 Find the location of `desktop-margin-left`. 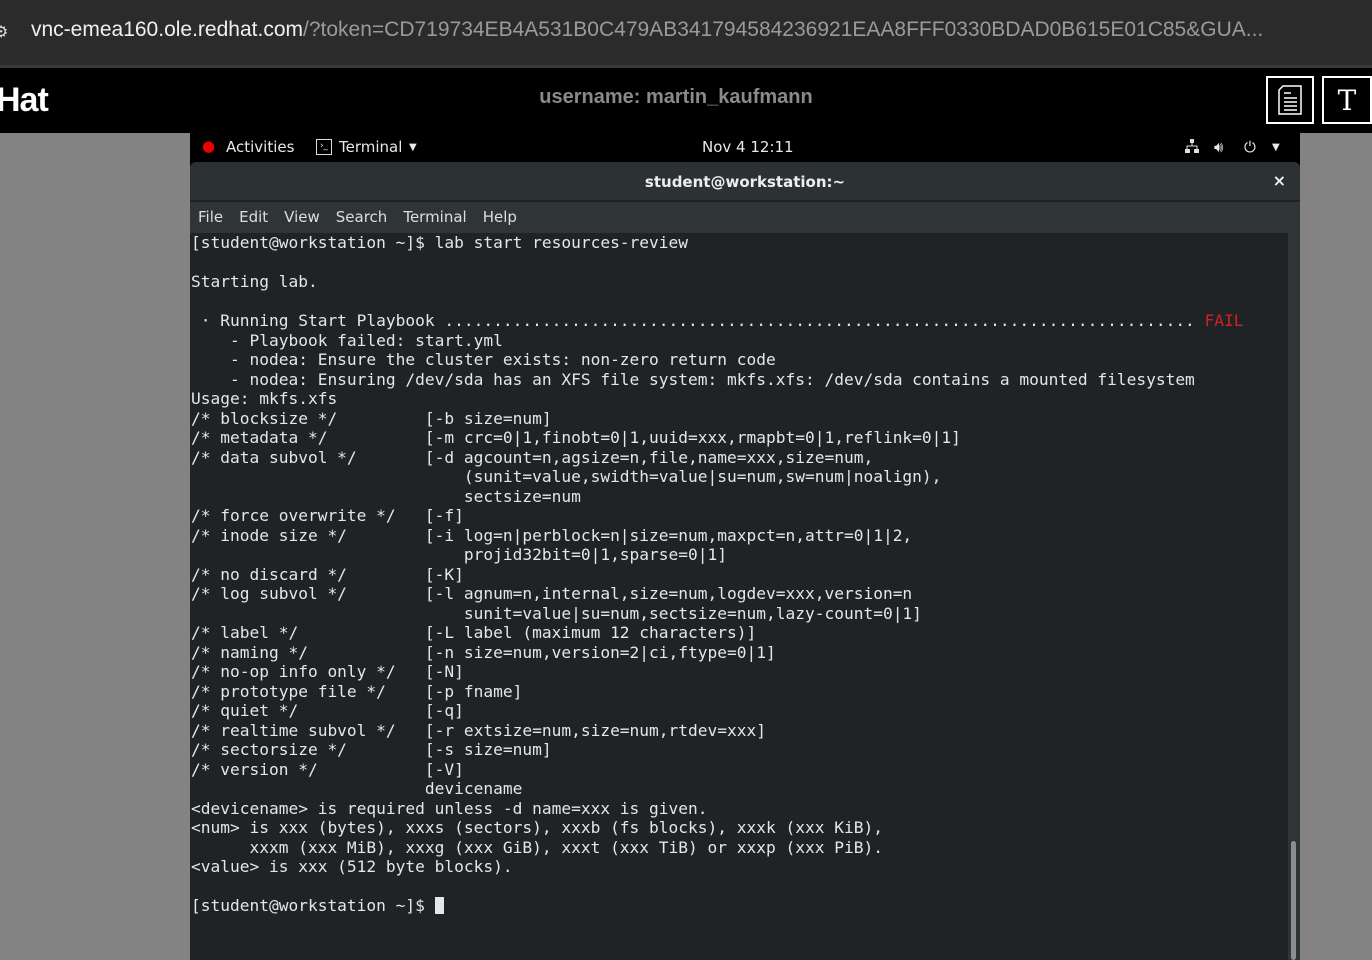

desktop-margin-left is located at coordinates (95, 546).